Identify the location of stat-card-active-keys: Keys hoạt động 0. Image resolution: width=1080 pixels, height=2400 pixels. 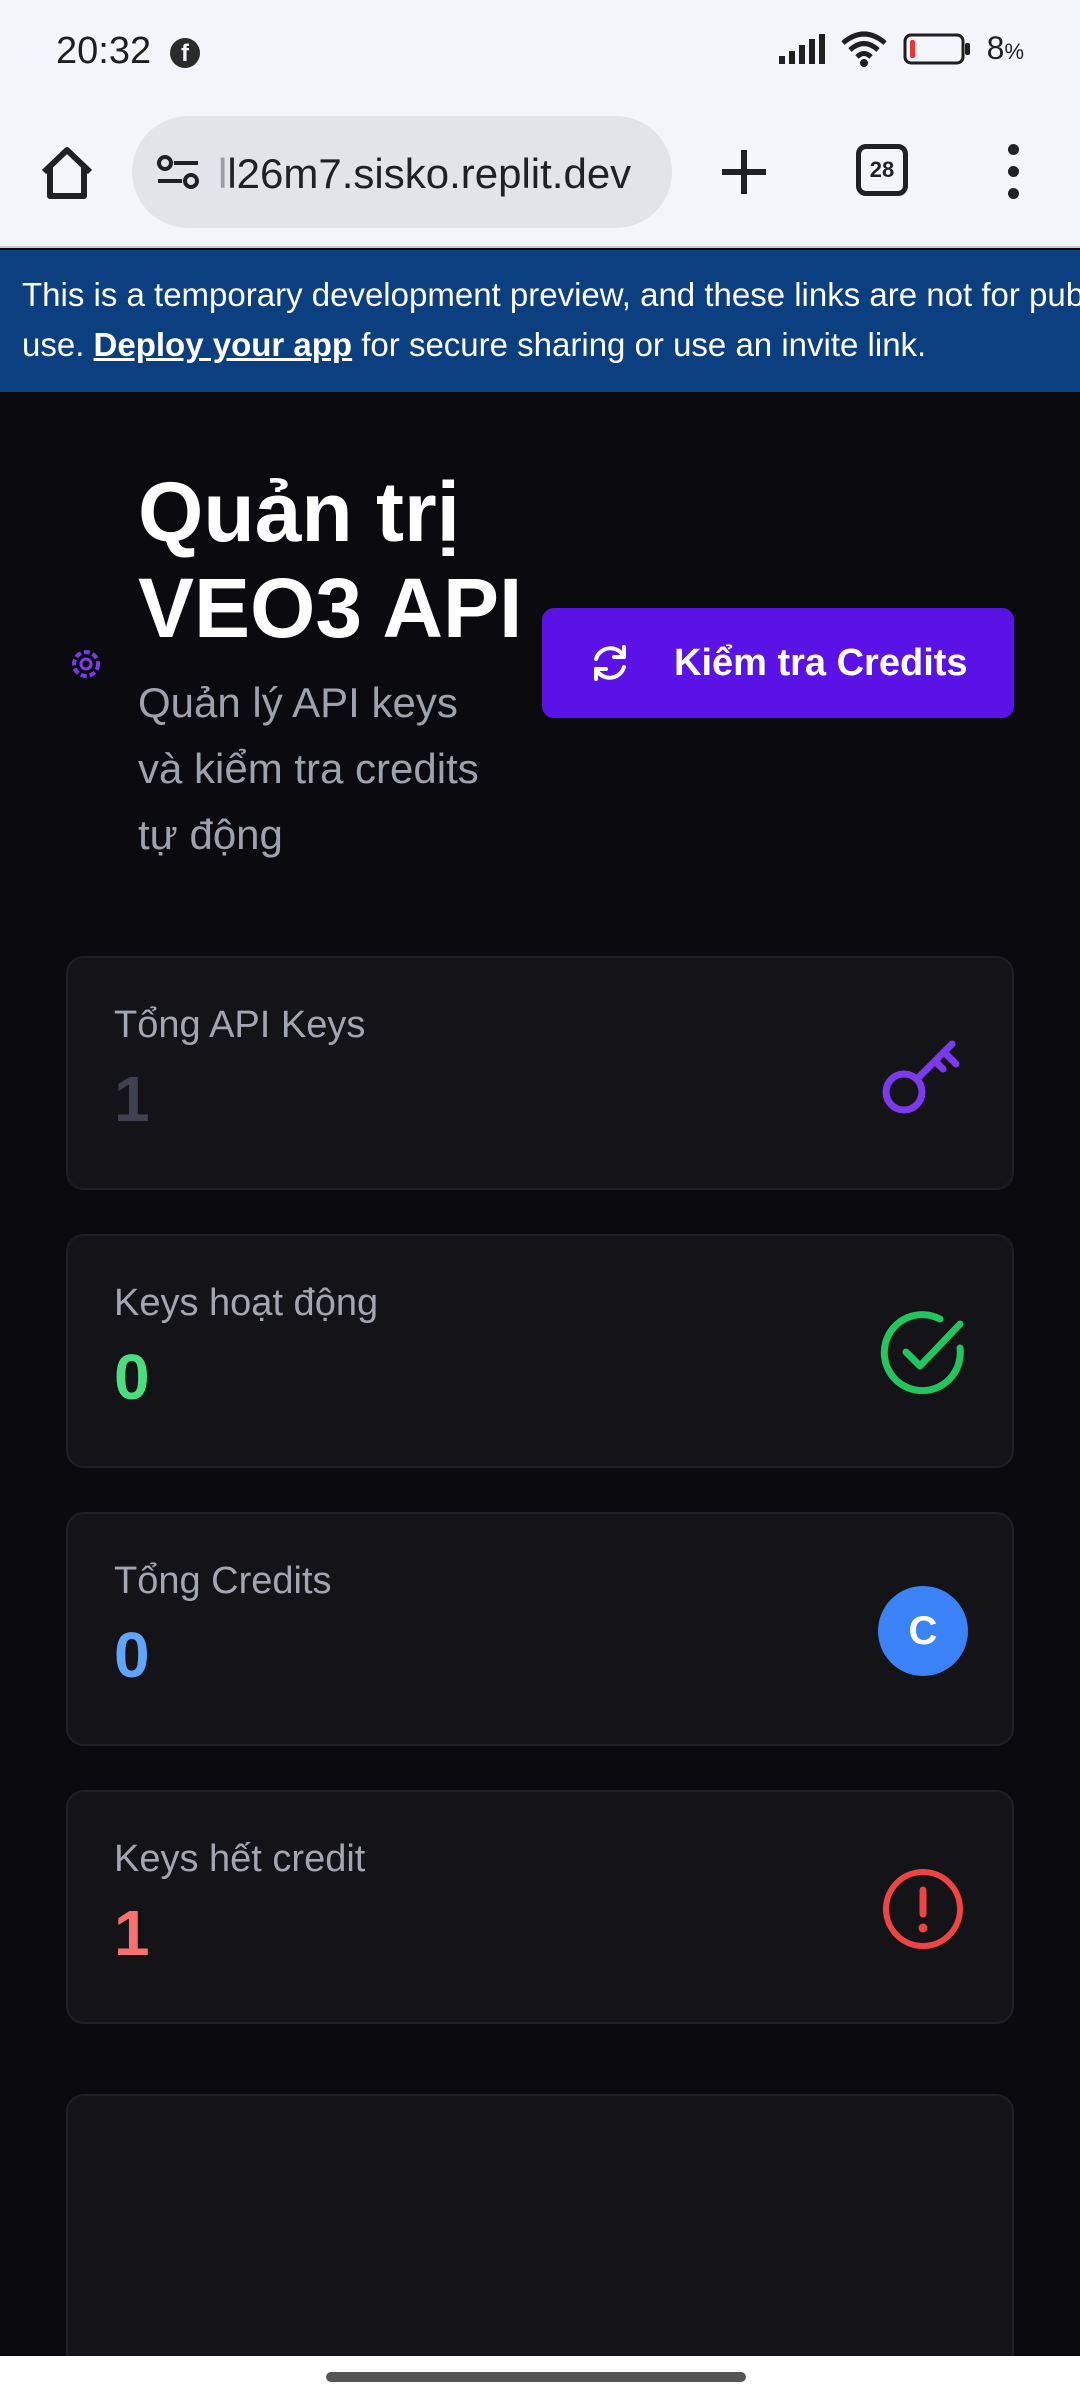
(540, 1351).